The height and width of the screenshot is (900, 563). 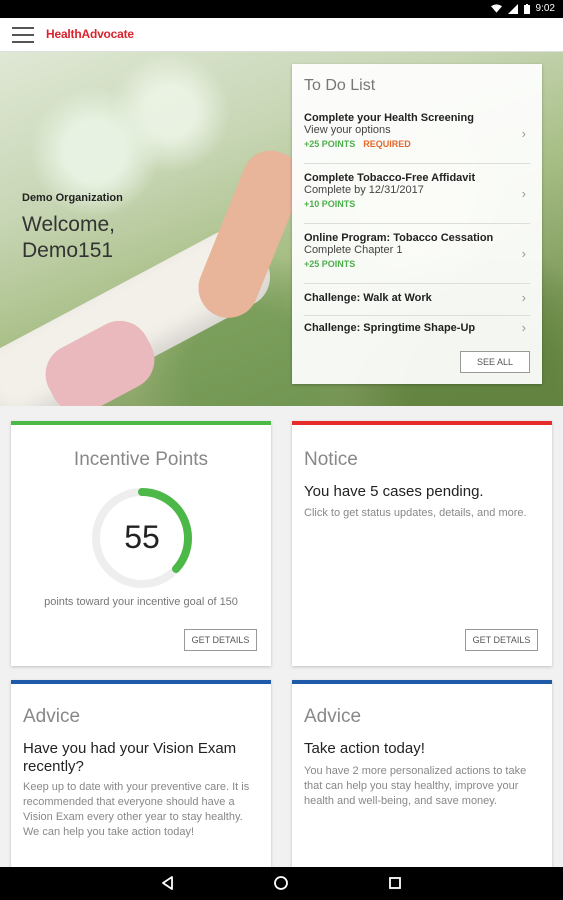 What do you see at coordinates (72, 198) in the screenshot?
I see `organization-name: Demo Organization` at bounding box center [72, 198].